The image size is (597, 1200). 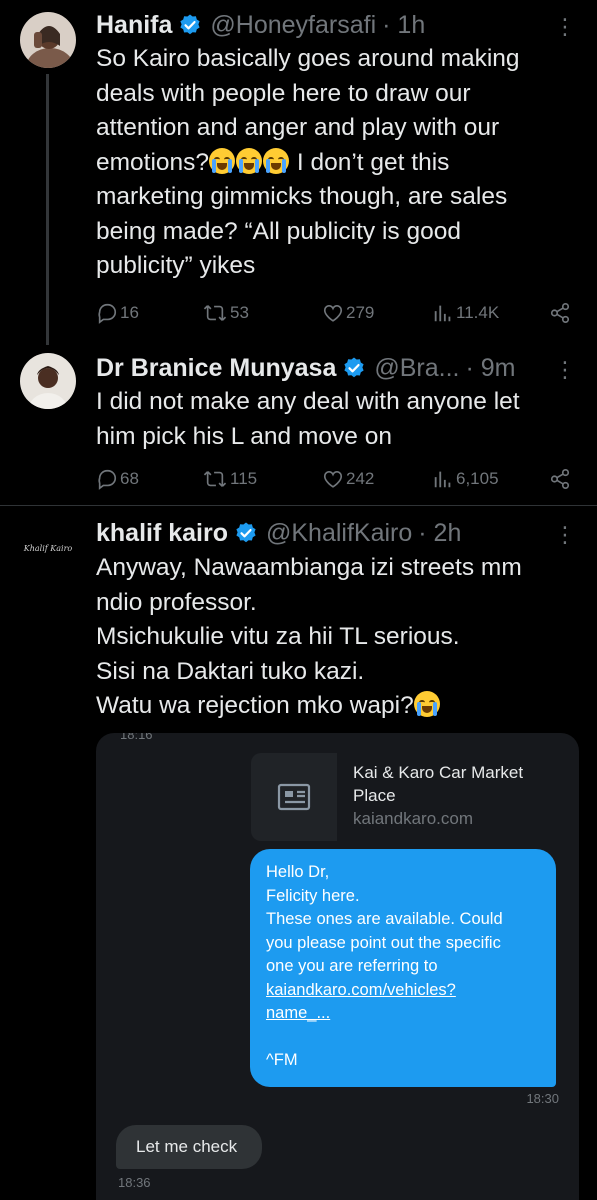 What do you see at coordinates (308, 58) in the screenshot?
I see `text-line: So Kairo basically goes around making` at bounding box center [308, 58].